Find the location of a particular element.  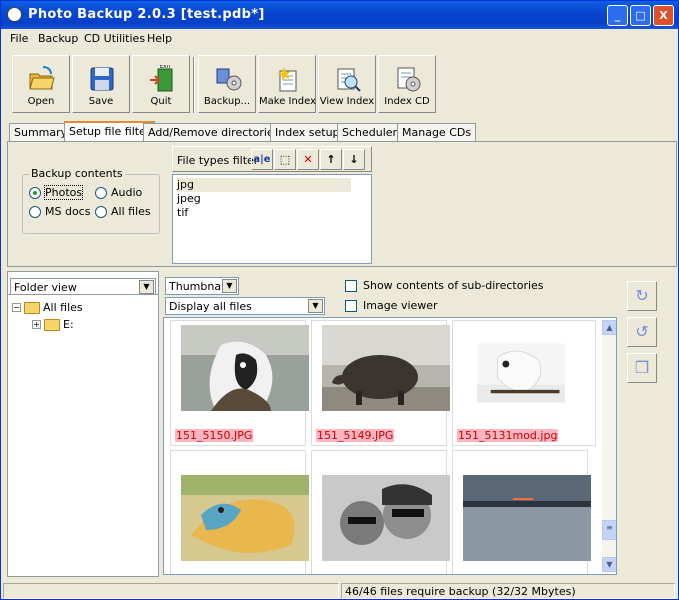

rotate-cw-icon: ↻ is located at coordinates (642, 296).